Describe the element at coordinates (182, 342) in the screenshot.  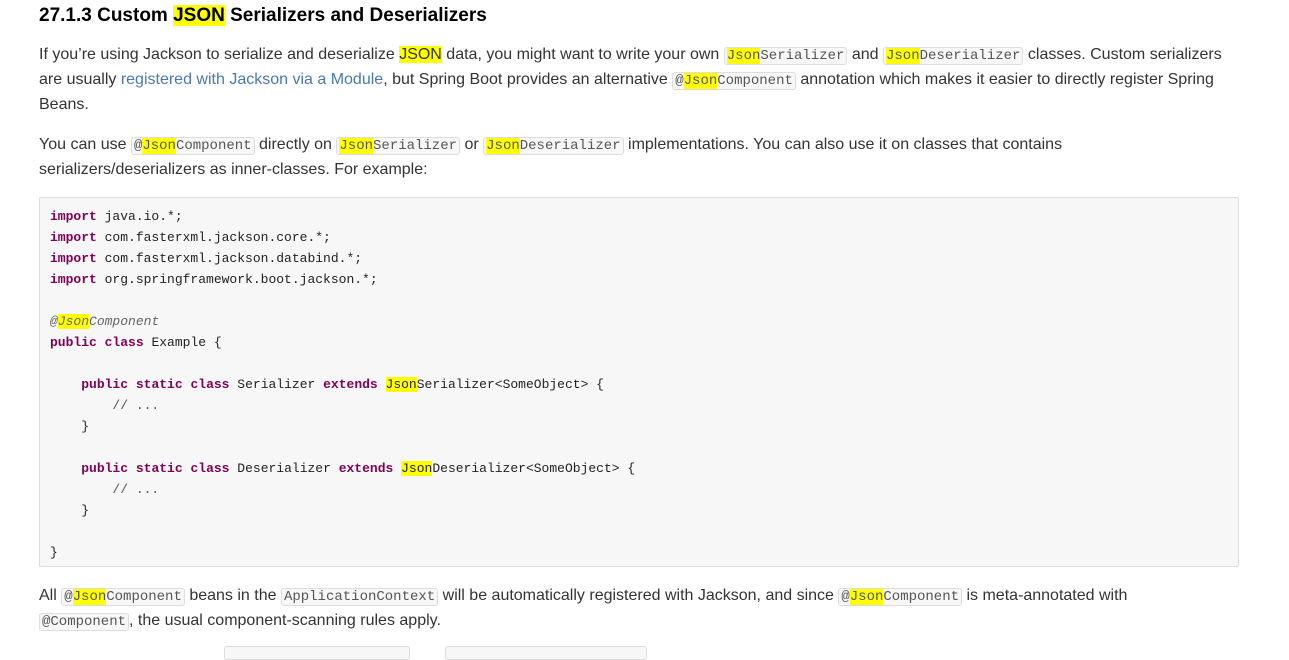
I see `code-text: Example {` at that location.